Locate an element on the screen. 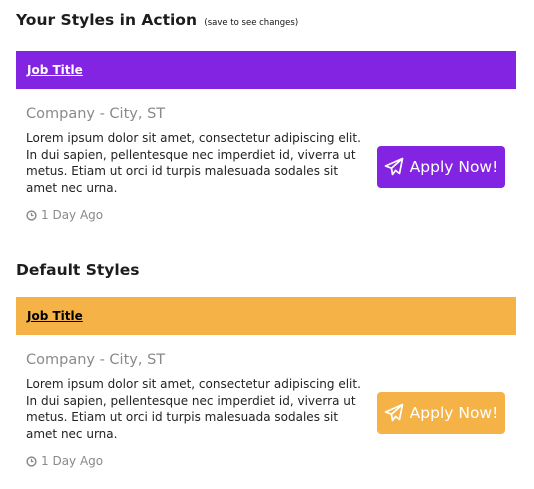 The height and width of the screenshot is (489, 534). default-company-location: Company - City, ST is located at coordinates (96, 360).